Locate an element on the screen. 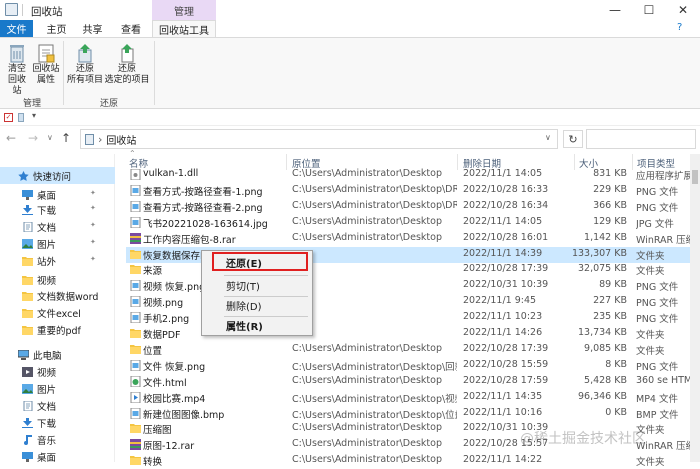 The height and width of the screenshot is (469, 700). refresh-button: ↻ is located at coordinates (573, 139).